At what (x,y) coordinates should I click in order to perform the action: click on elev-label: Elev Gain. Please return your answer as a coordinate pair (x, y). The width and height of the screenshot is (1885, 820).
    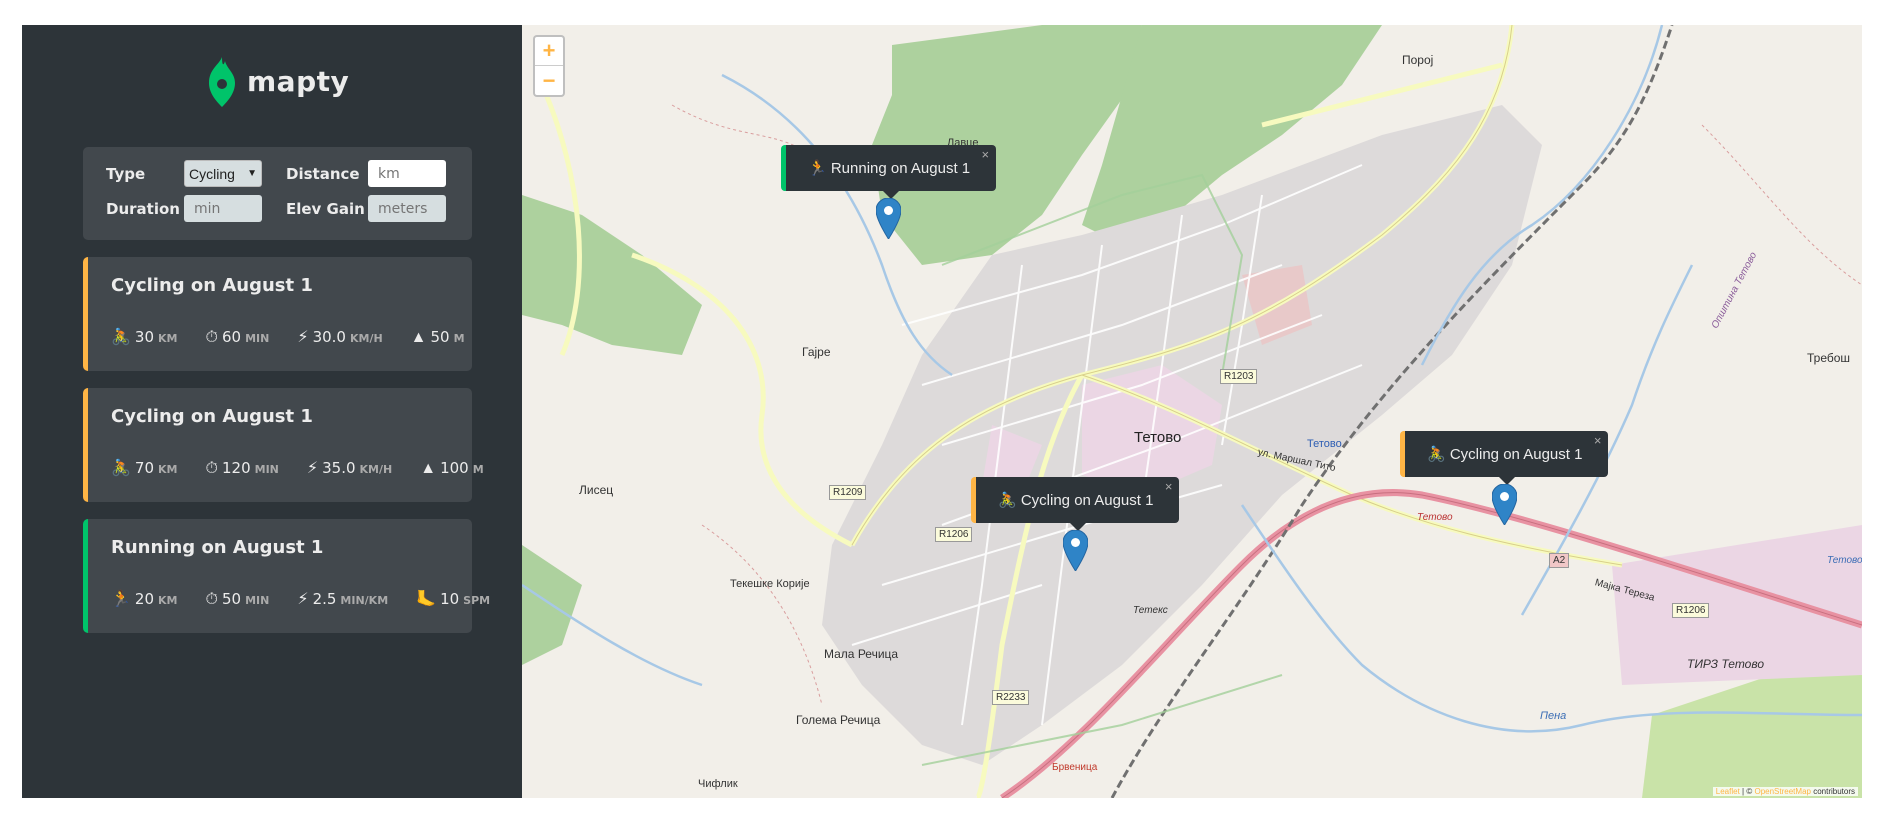
    Looking at the image, I should click on (325, 208).